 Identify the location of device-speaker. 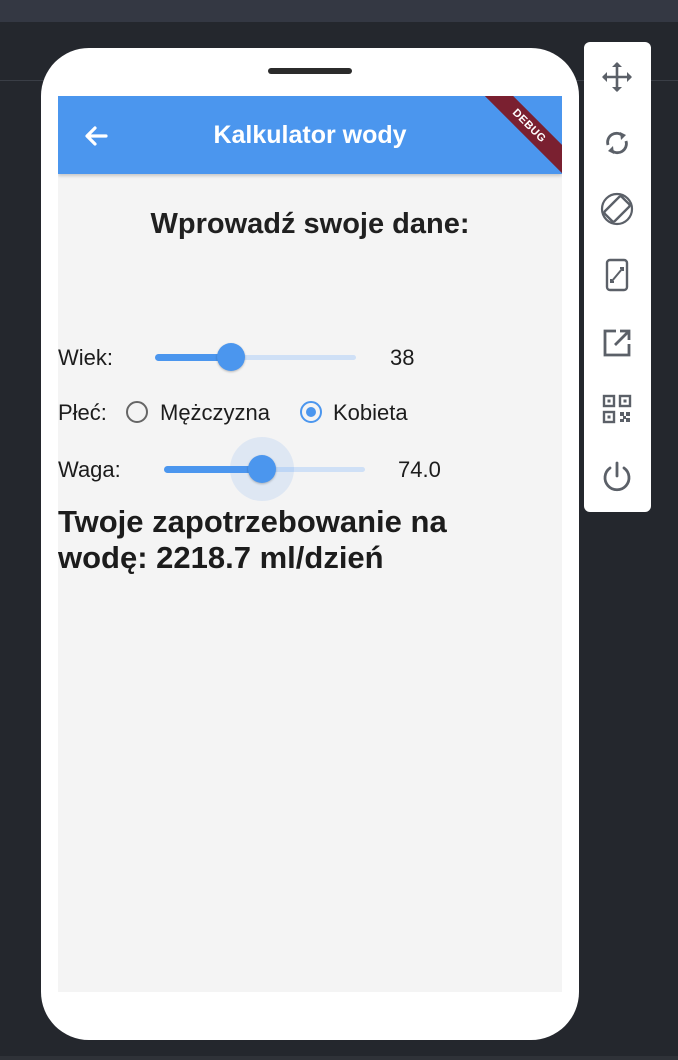
(310, 71).